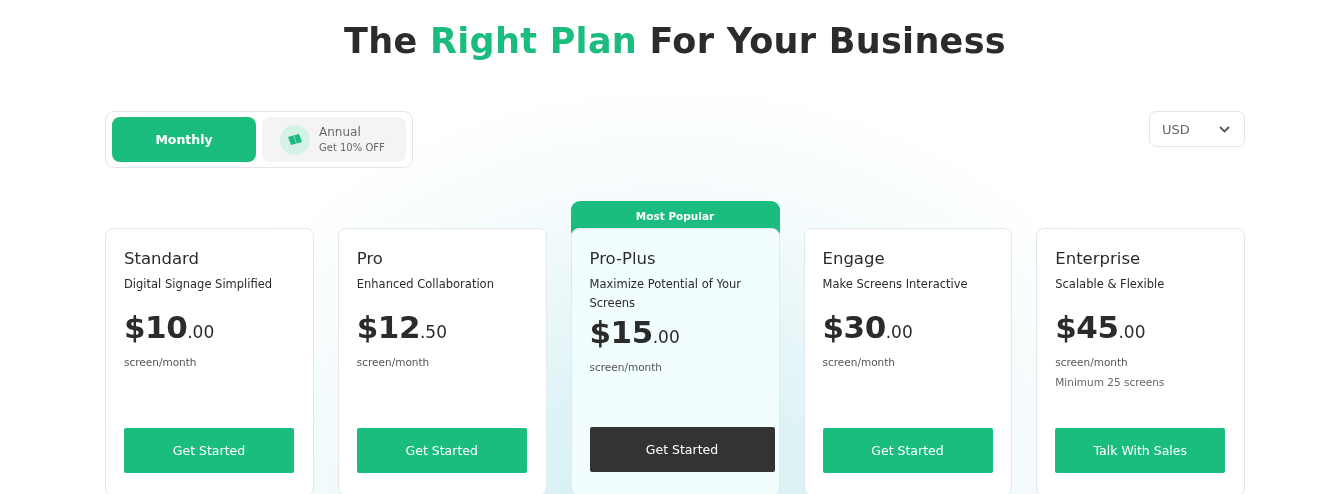  I want to click on billing-option: Monthly, so click(184, 139).